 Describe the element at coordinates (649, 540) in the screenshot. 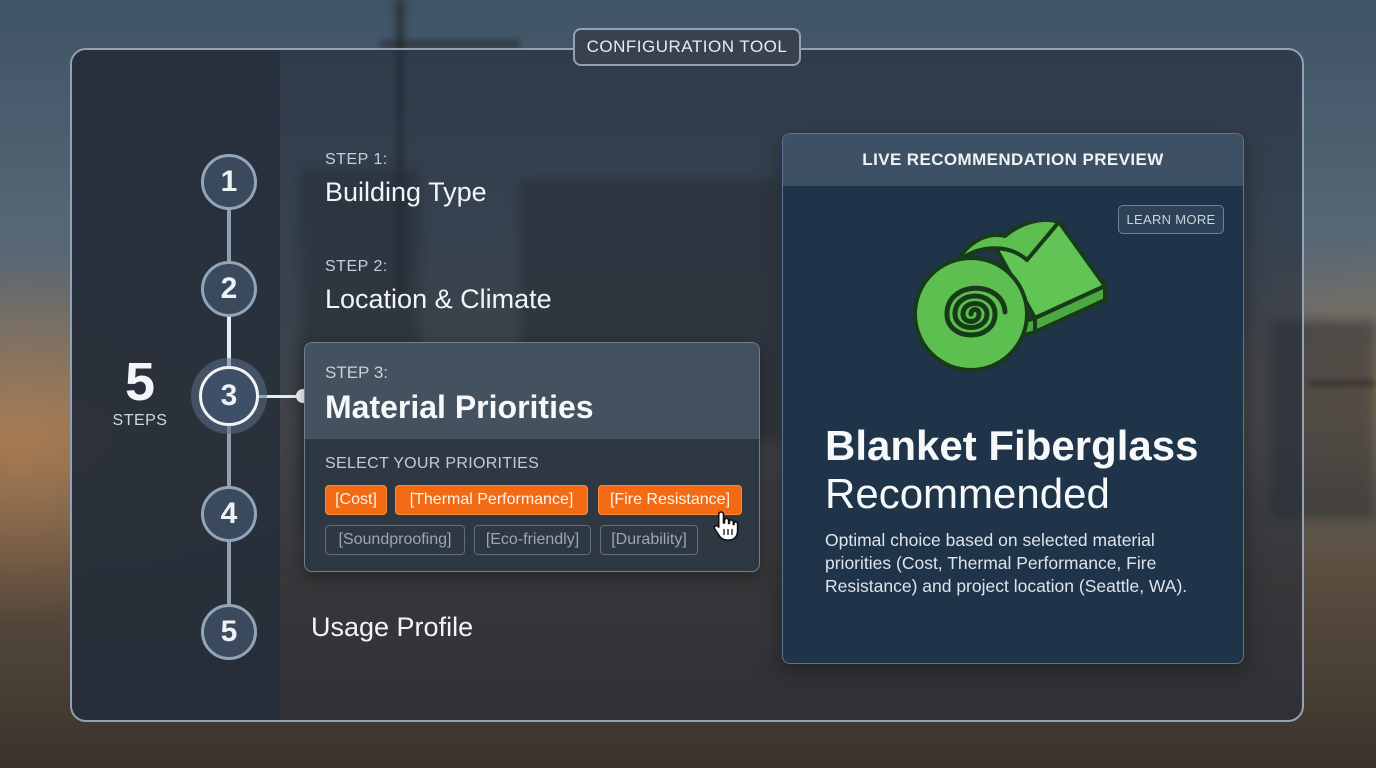

I see `priority-chip-durability: [Durability]` at that location.